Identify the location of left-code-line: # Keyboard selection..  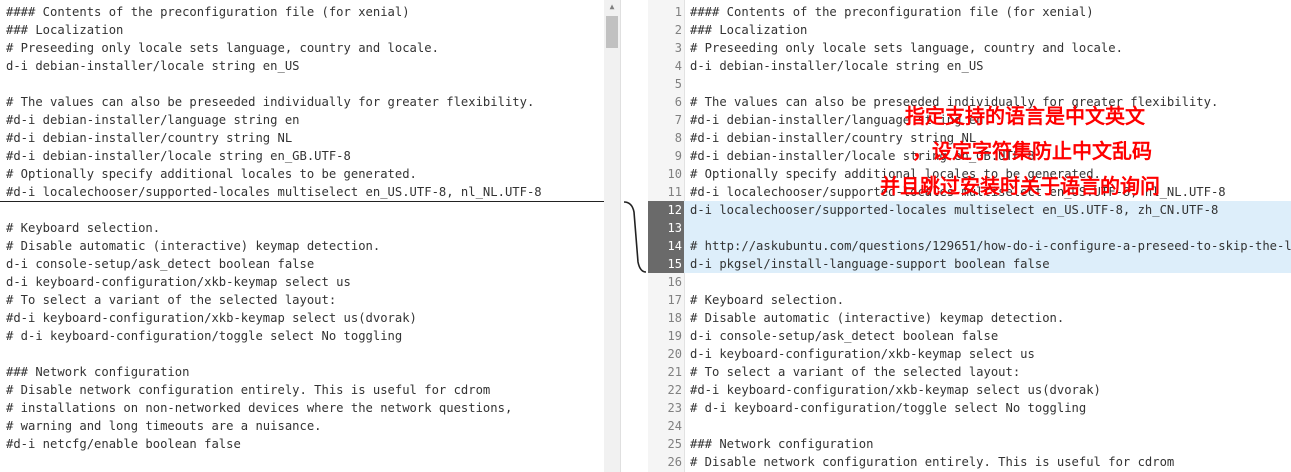
(310, 228).